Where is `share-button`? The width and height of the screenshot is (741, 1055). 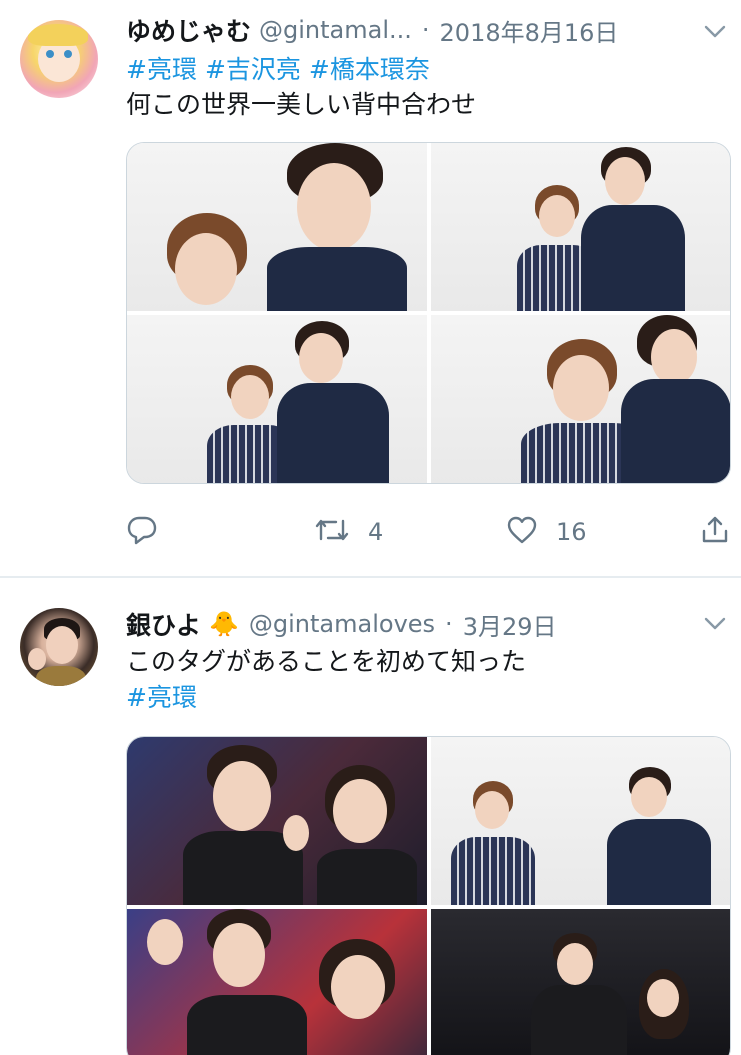 share-button is located at coordinates (715, 532).